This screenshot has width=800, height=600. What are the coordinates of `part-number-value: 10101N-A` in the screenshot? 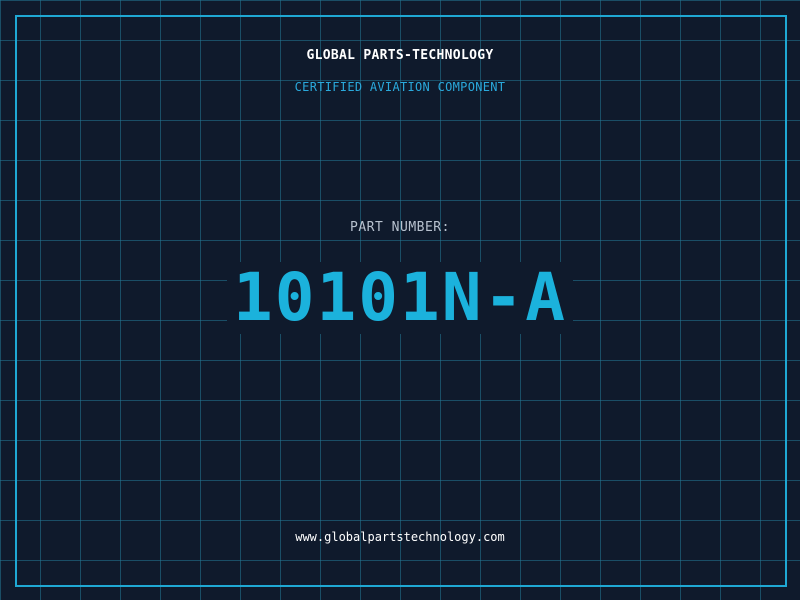 It's located at (400, 298).